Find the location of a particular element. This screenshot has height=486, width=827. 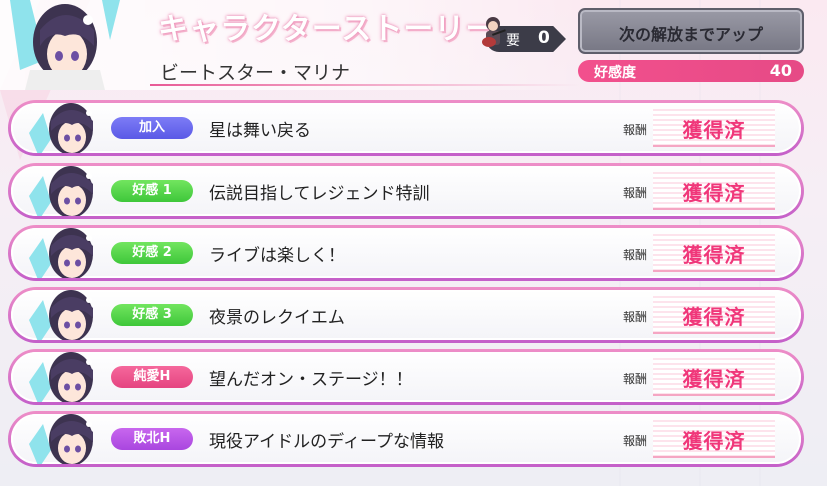

story-badge: 純愛H is located at coordinates (152, 377).